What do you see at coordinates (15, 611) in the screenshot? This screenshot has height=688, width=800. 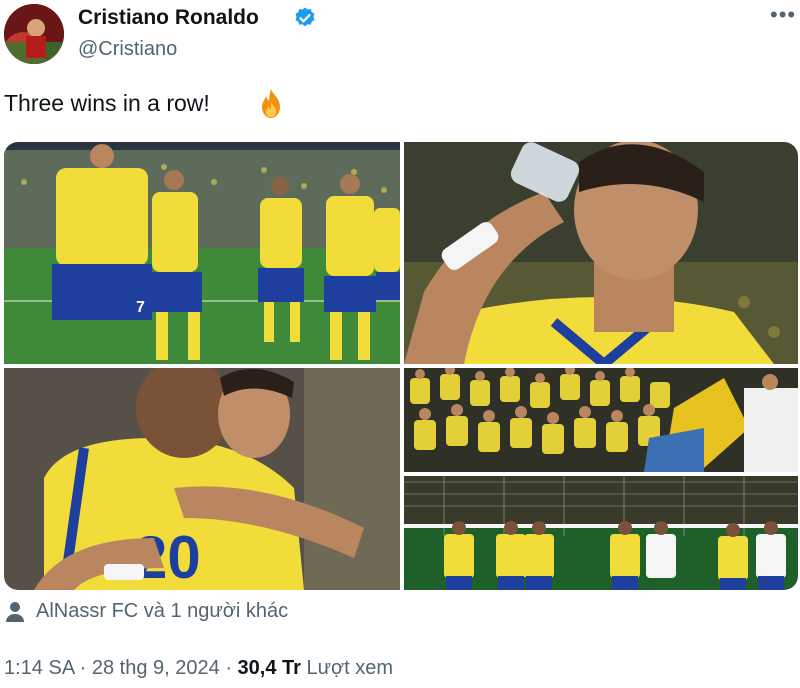 I see `person-tag-icon` at bounding box center [15, 611].